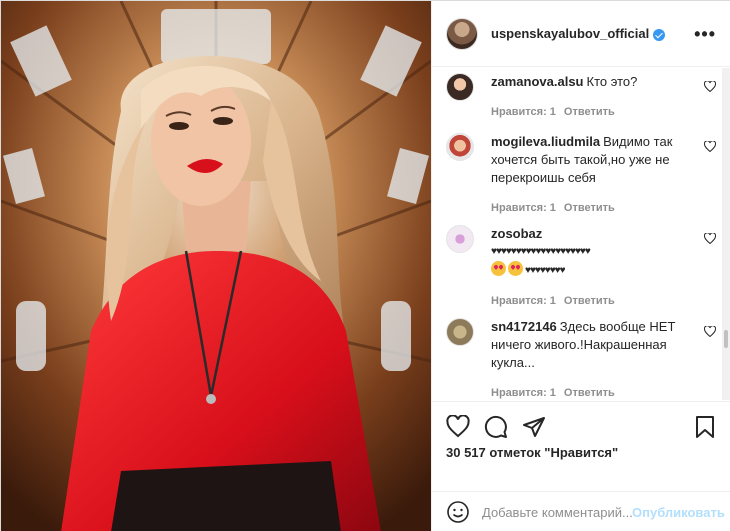 This screenshot has height=531, width=730. What do you see at coordinates (570, 33) in the screenshot?
I see `author-username: uspenskayalubov_official` at bounding box center [570, 33].